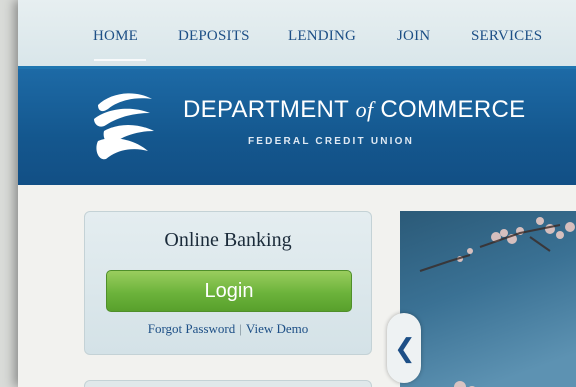  I want to click on active-nav-indicator, so click(120, 60).